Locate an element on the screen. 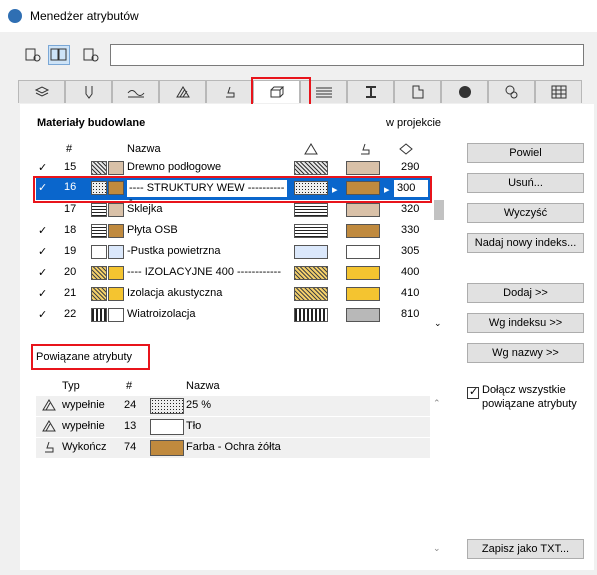  related-title: Powiązane atrybuty is located at coordinates (84, 357).